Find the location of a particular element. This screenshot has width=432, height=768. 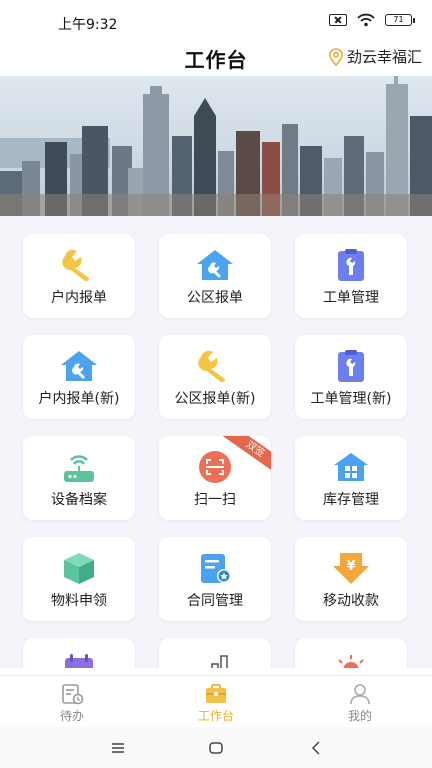

tab-mine: 我的 is located at coordinates (360, 702).